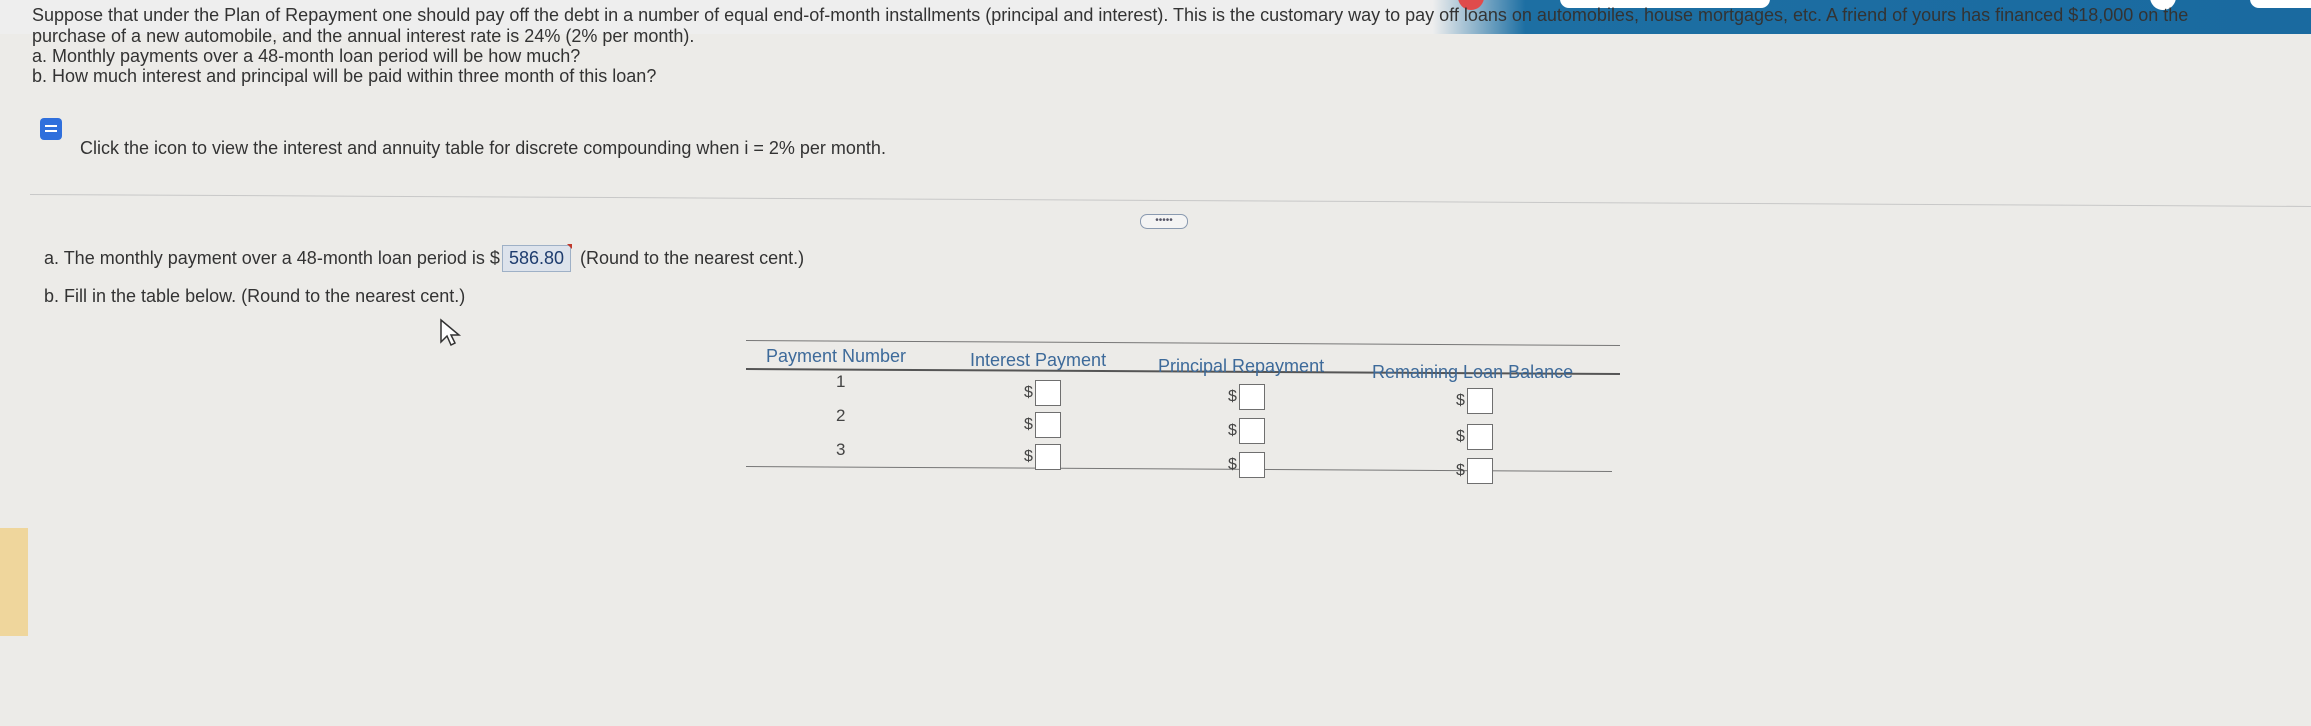  I want to click on principal-cell-1: $, so click(1246, 397).